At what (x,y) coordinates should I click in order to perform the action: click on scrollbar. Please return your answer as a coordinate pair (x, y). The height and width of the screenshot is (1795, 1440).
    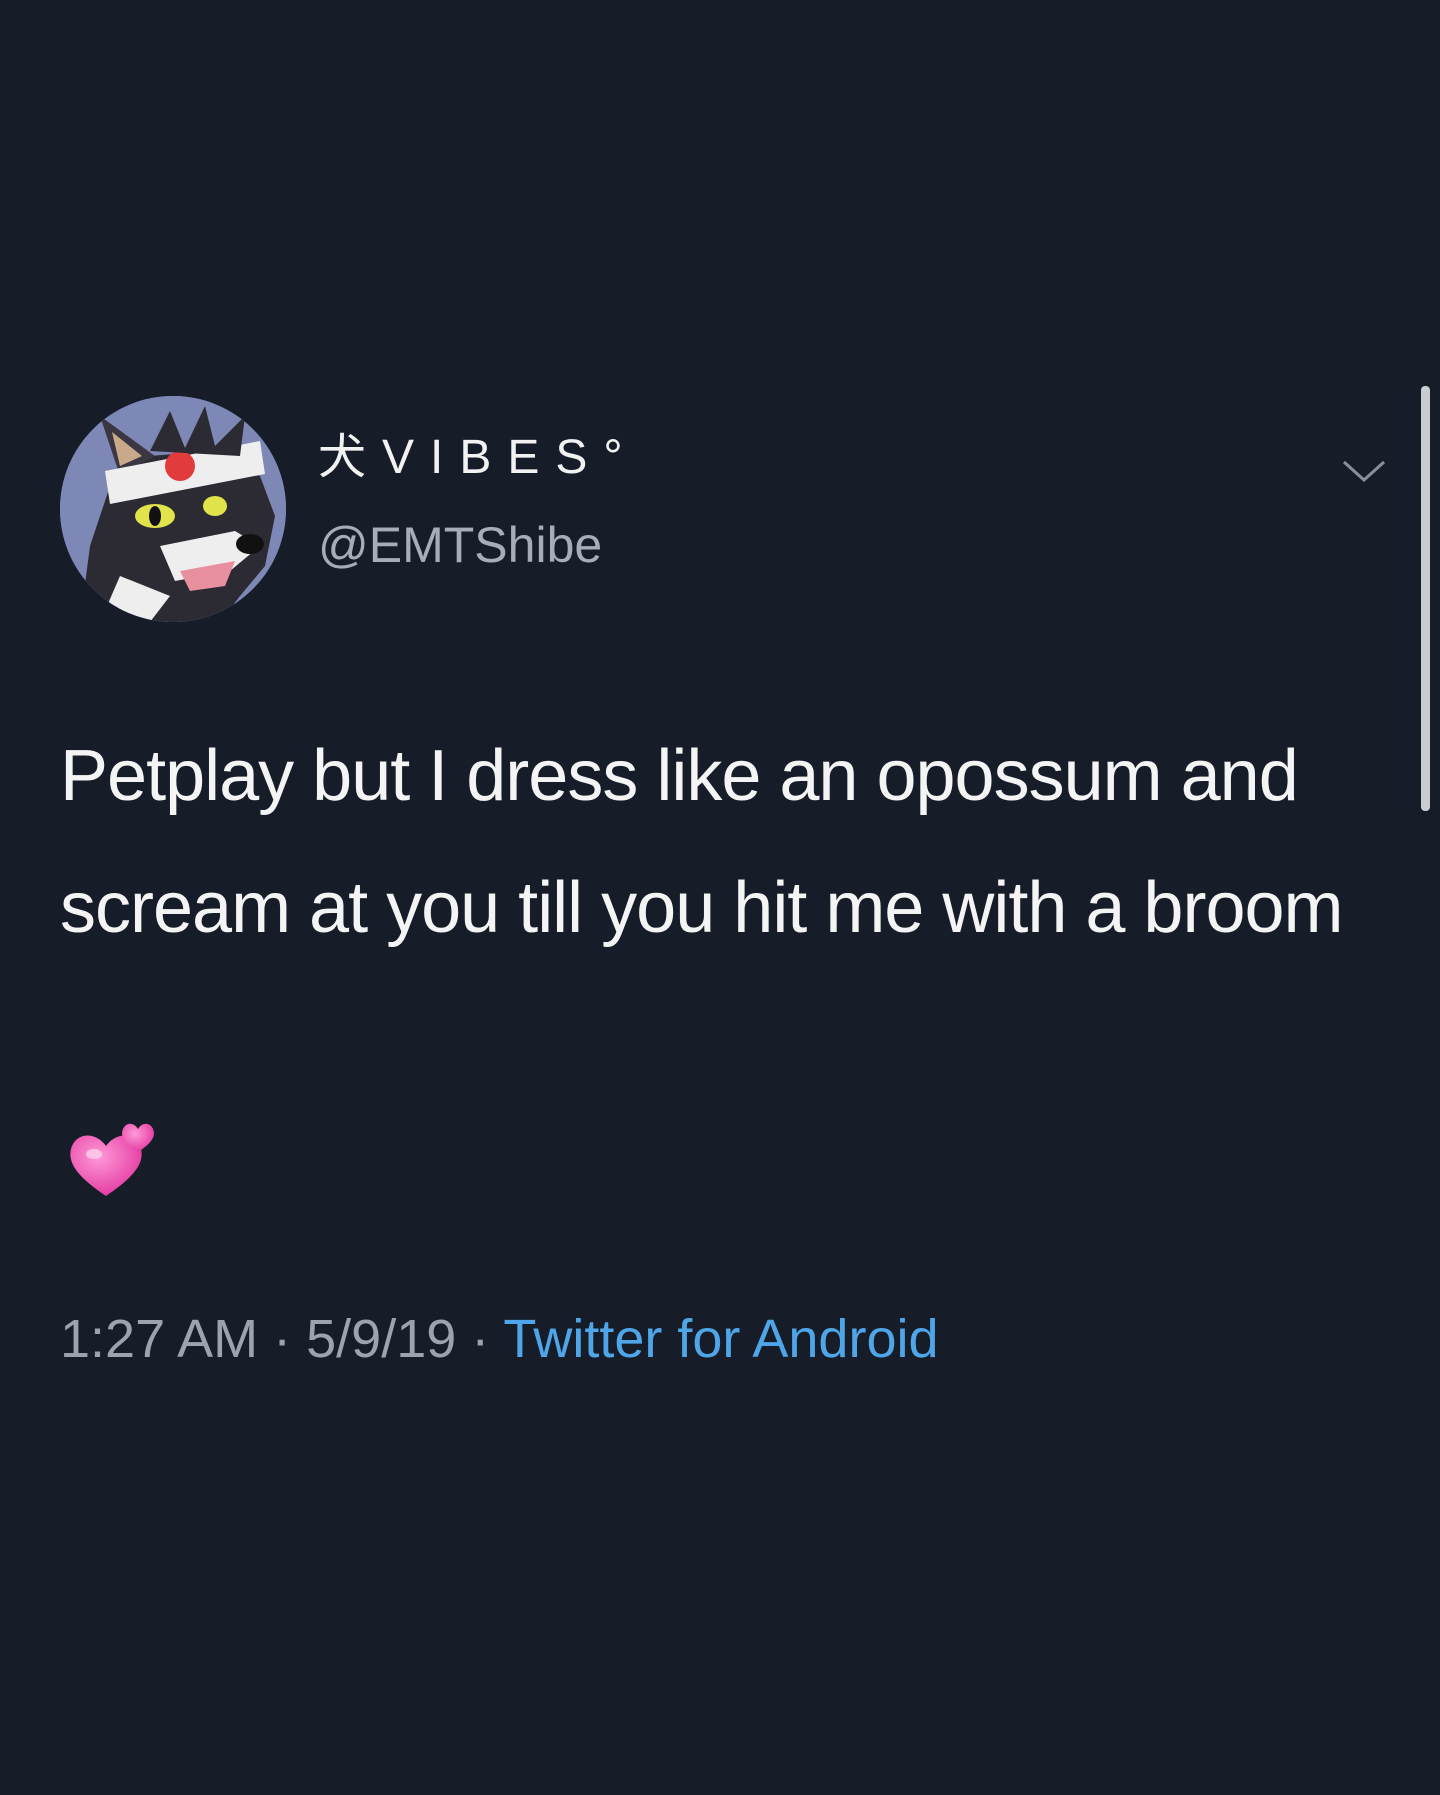
    Looking at the image, I should click on (1425, 598).